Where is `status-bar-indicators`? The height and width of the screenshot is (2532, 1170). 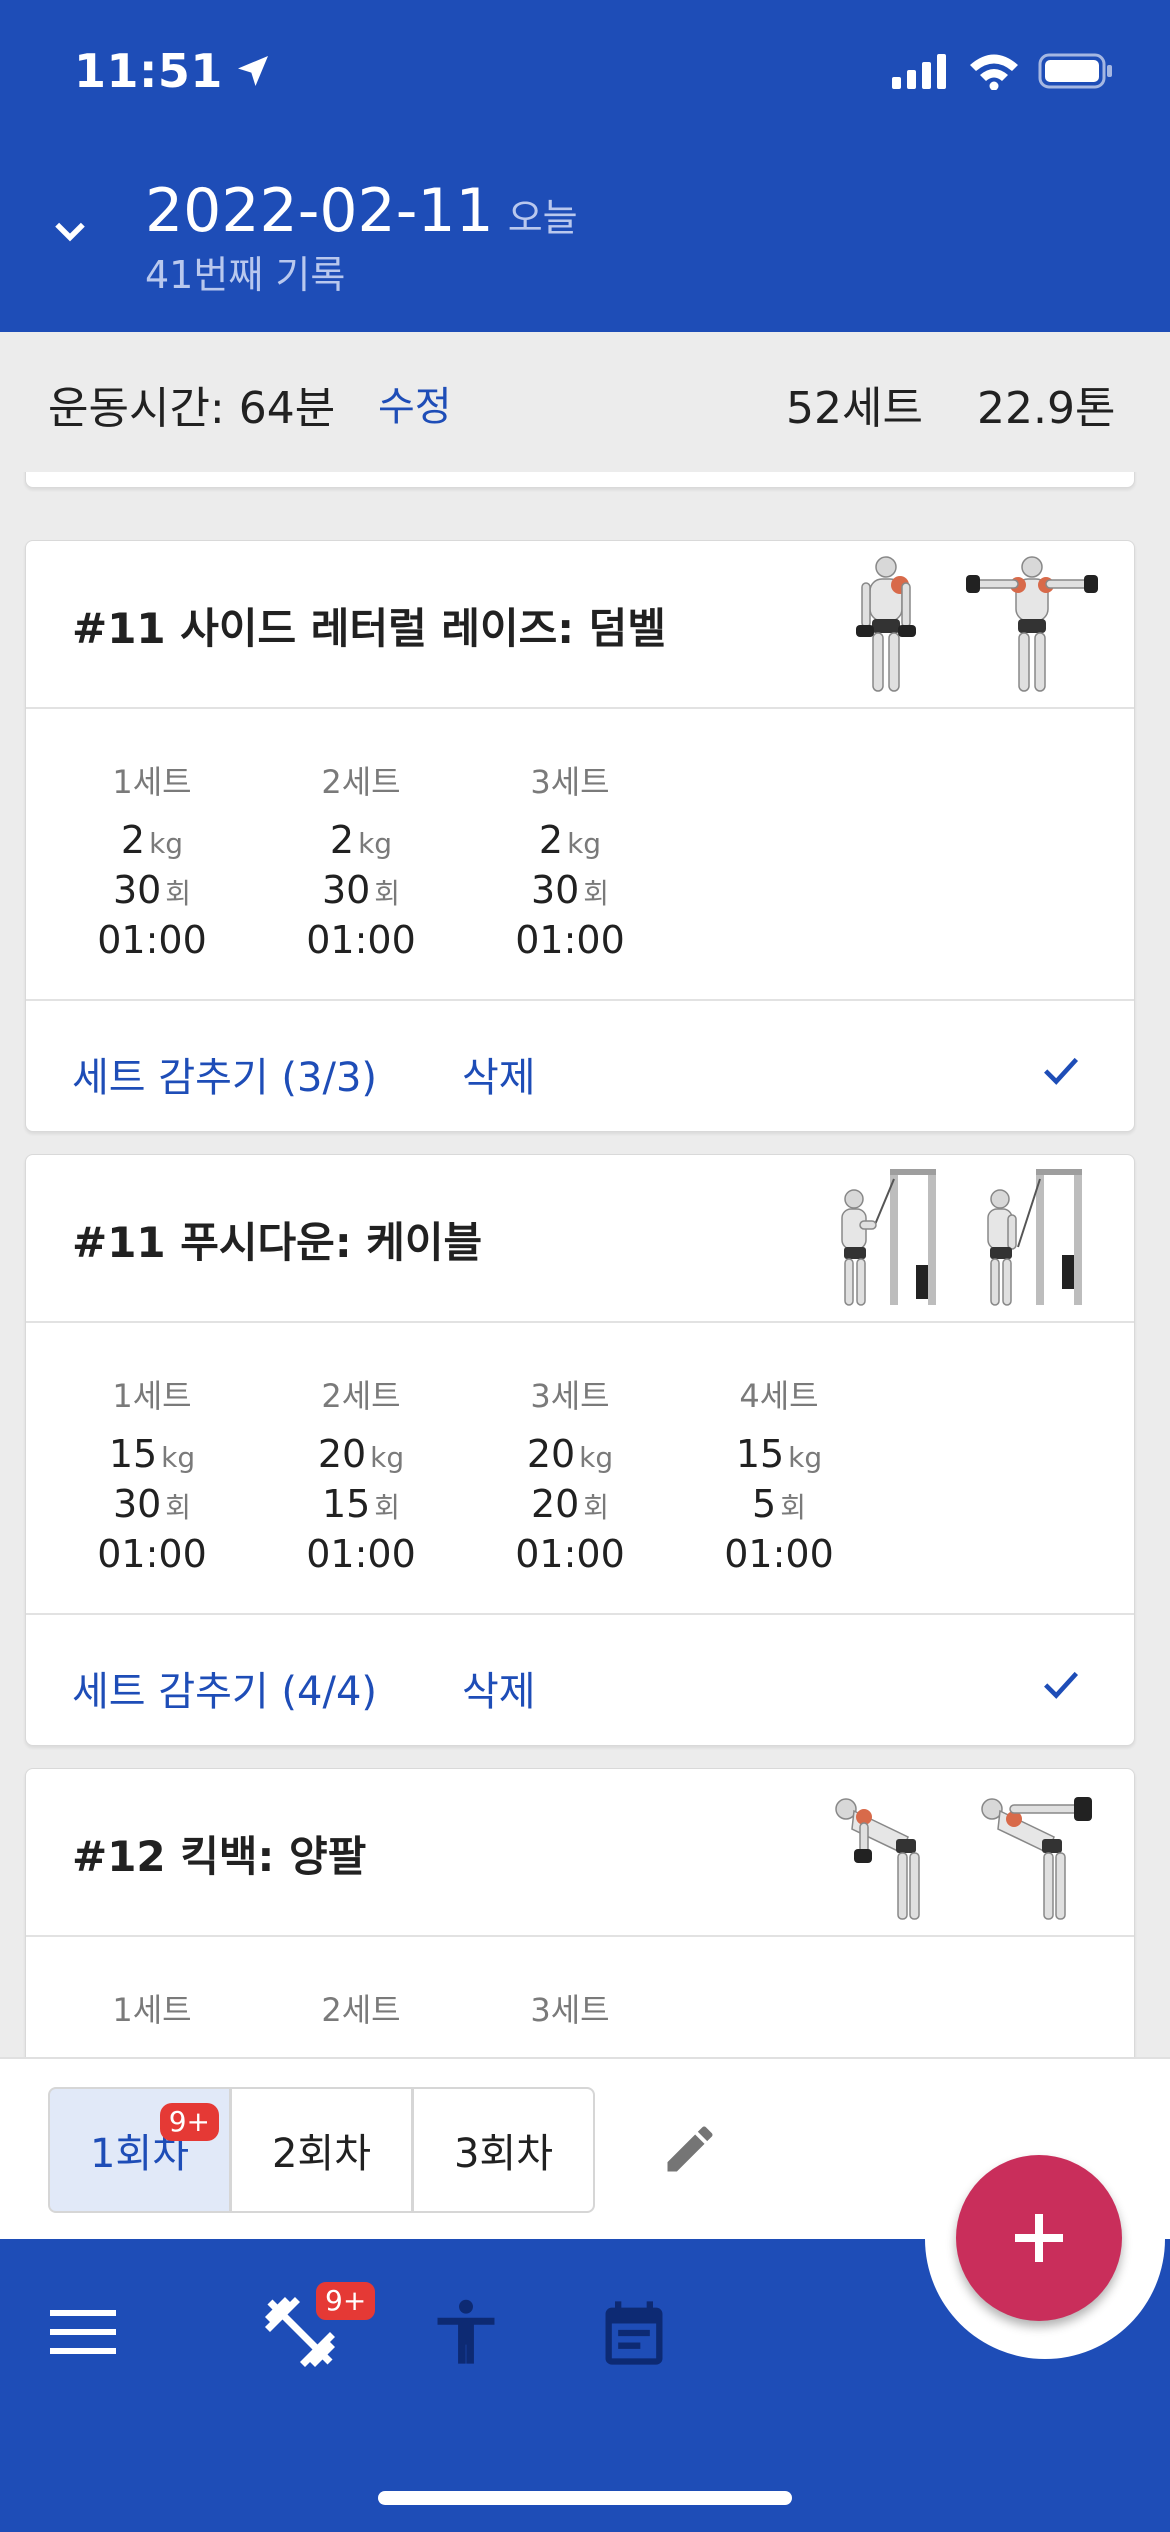
status-bar-indicators is located at coordinates (1003, 71).